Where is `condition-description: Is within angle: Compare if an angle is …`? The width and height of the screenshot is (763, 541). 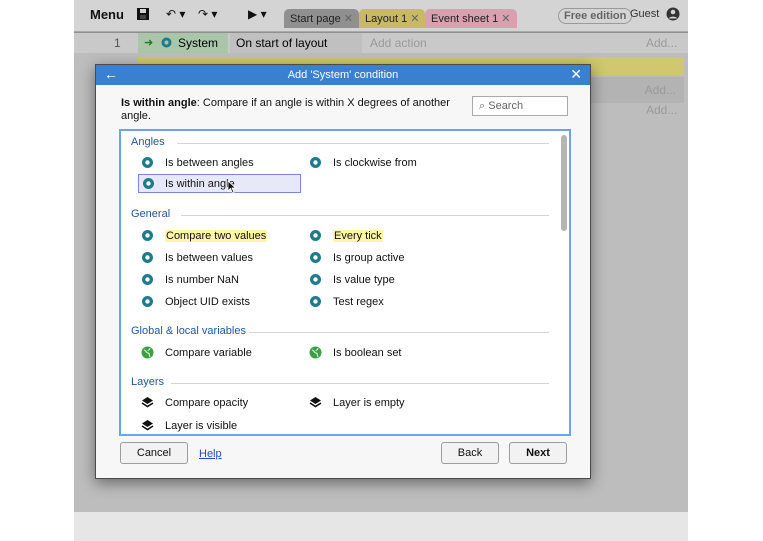
condition-description: Is within angle: Compare if an angle is … is located at coordinates (288, 110).